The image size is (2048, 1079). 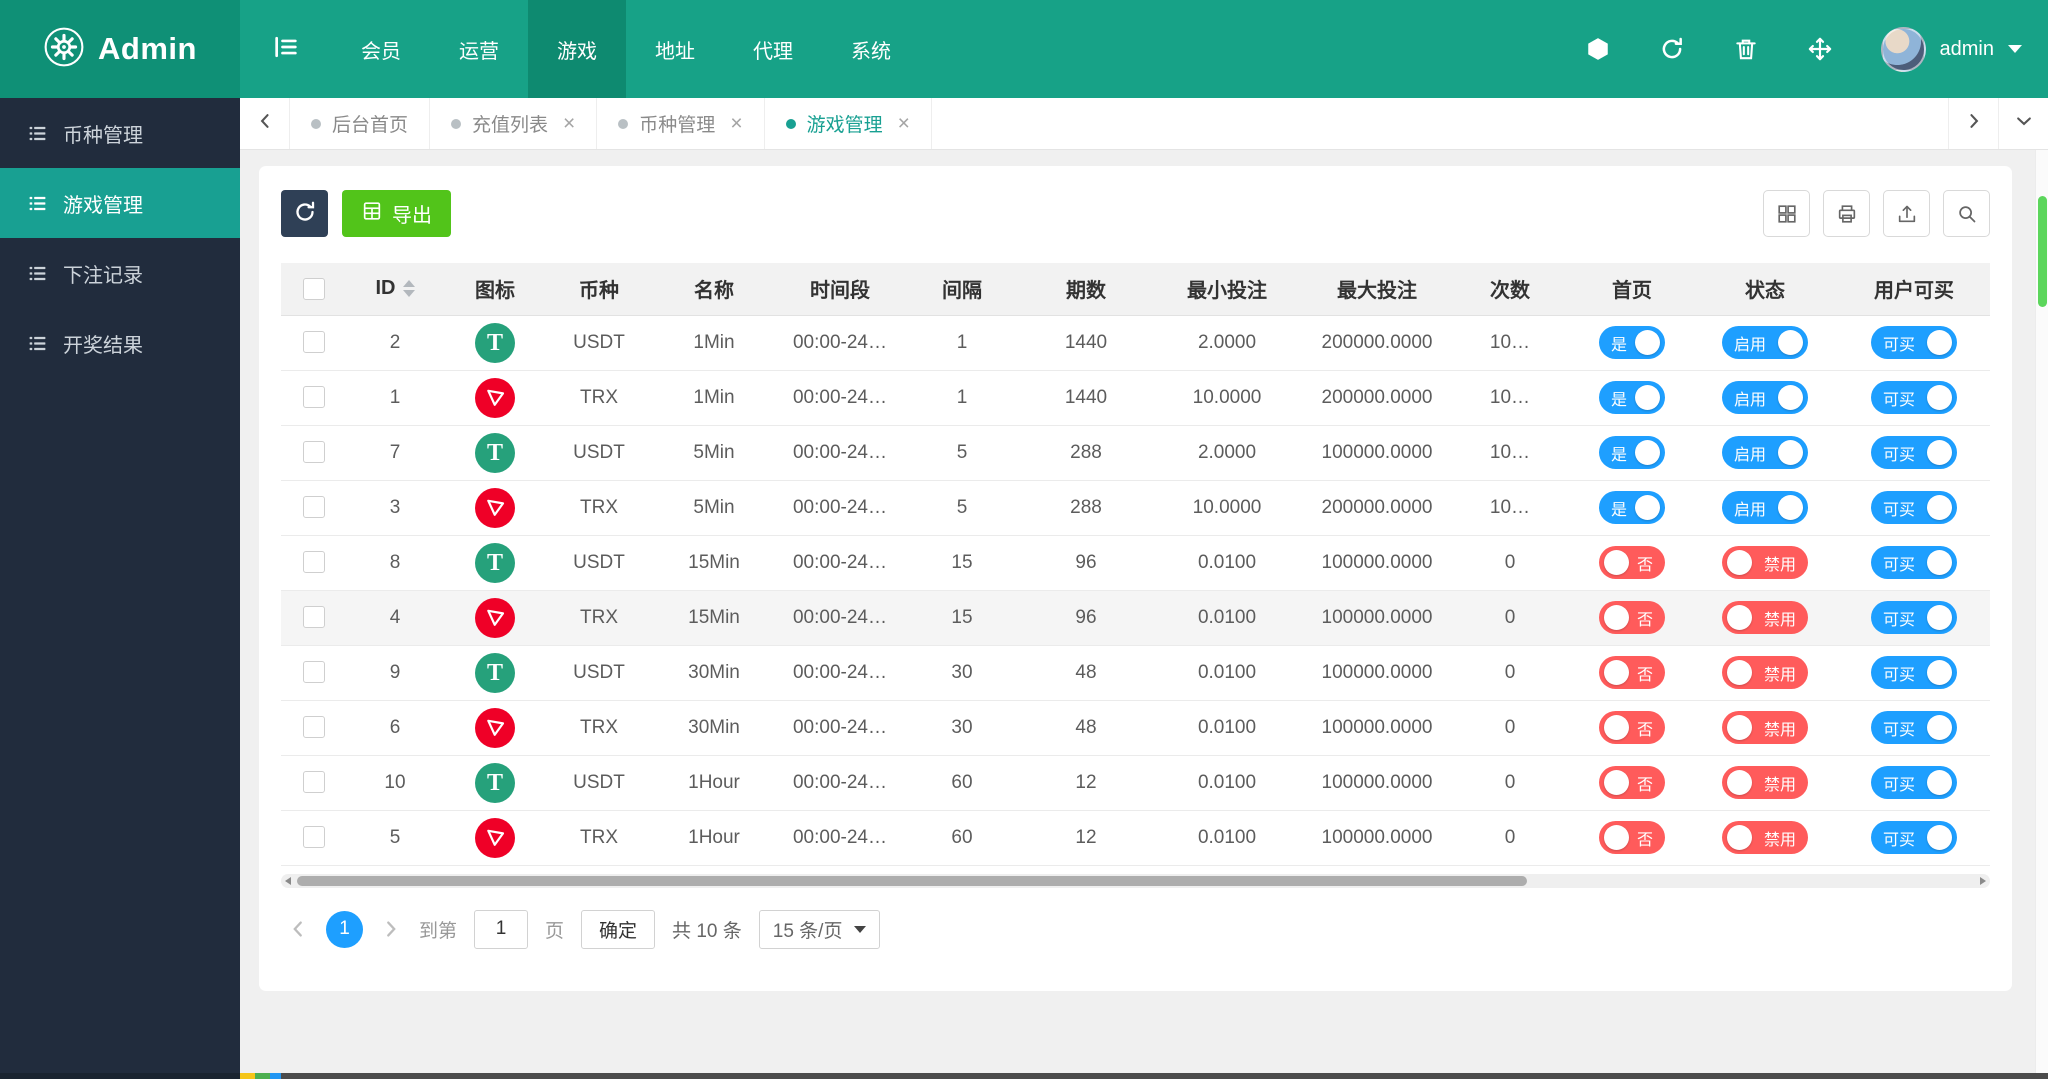 What do you see at coordinates (1672, 49) in the screenshot?
I see `refresh-icon` at bounding box center [1672, 49].